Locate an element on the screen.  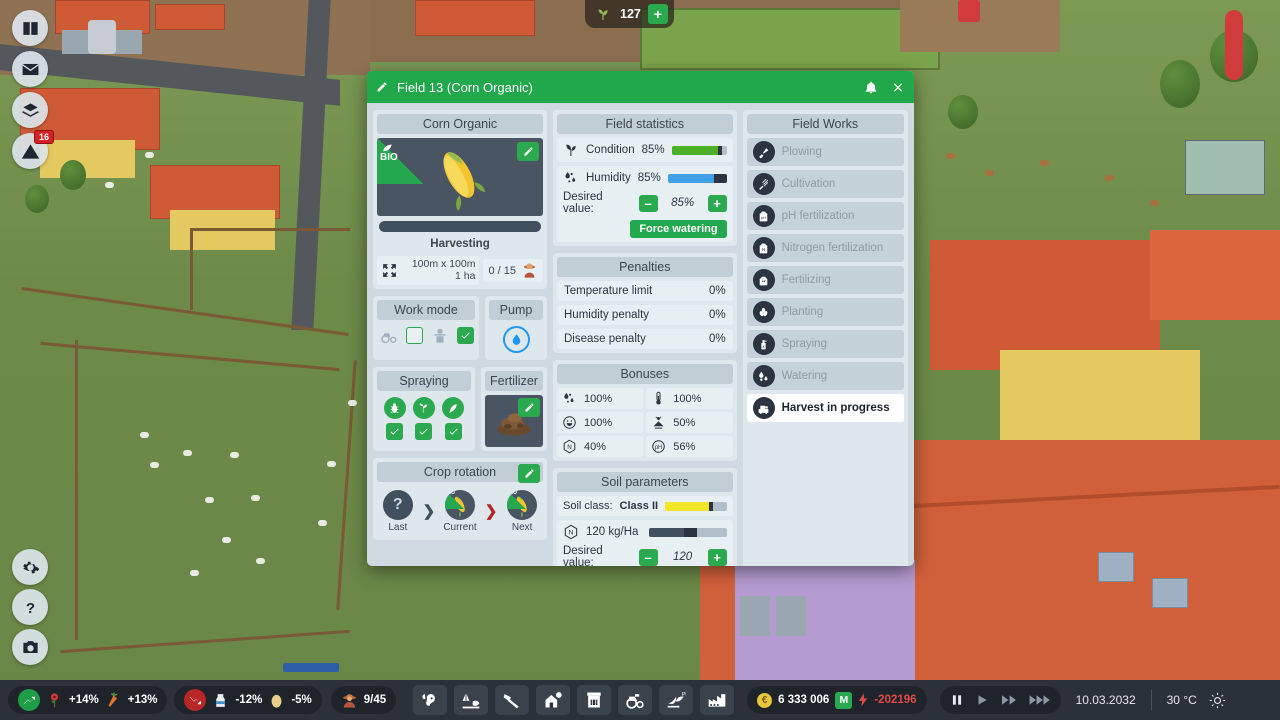
sidebar-item-layers is located at coordinates (30, 110).